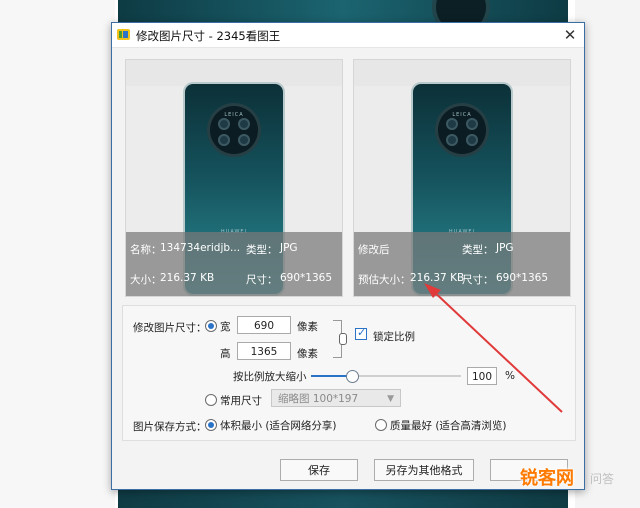  I want to click on annotation-arrow, so click(493, 348).